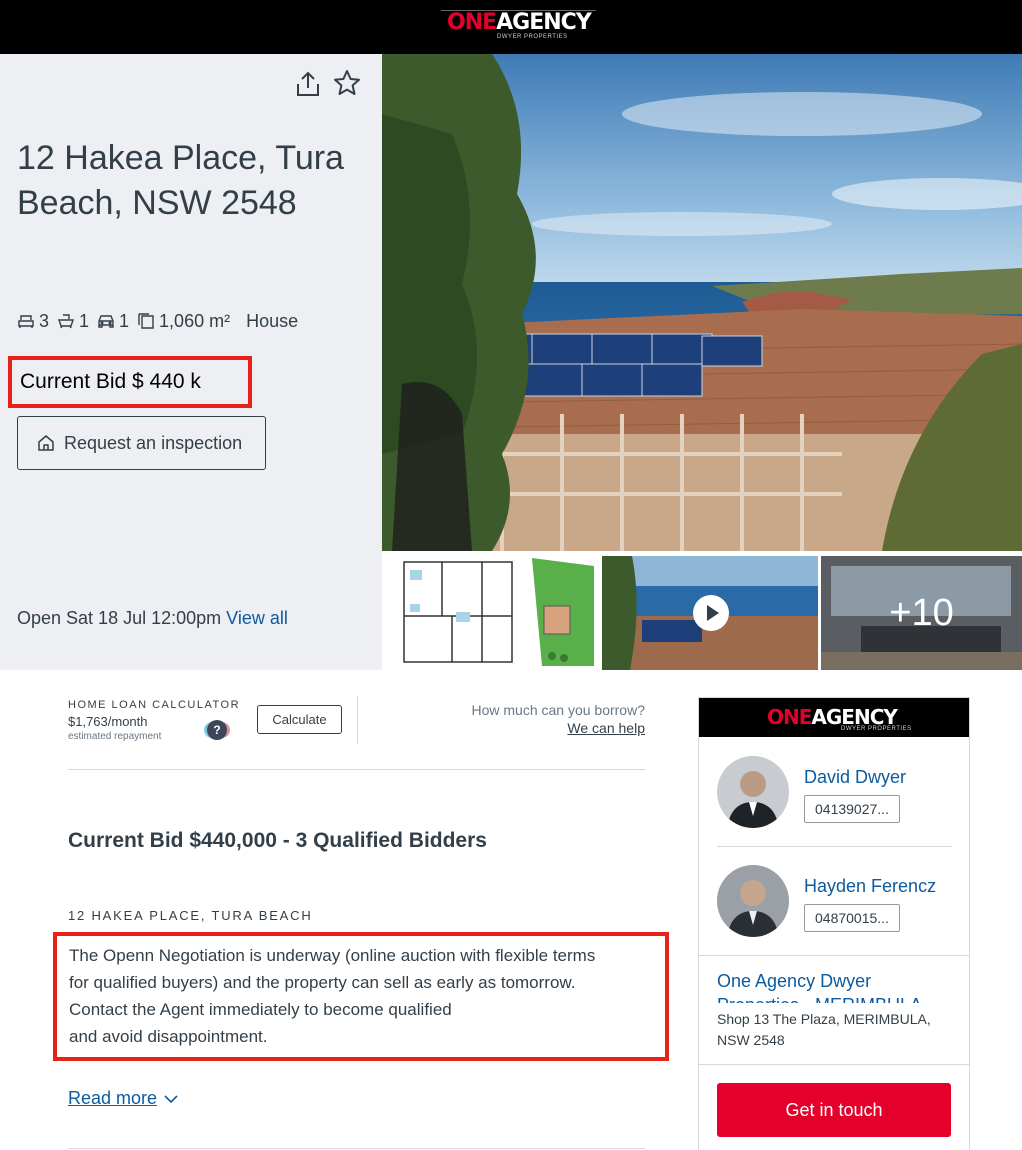  I want to click on land-size: 1,060 m², so click(195, 320).